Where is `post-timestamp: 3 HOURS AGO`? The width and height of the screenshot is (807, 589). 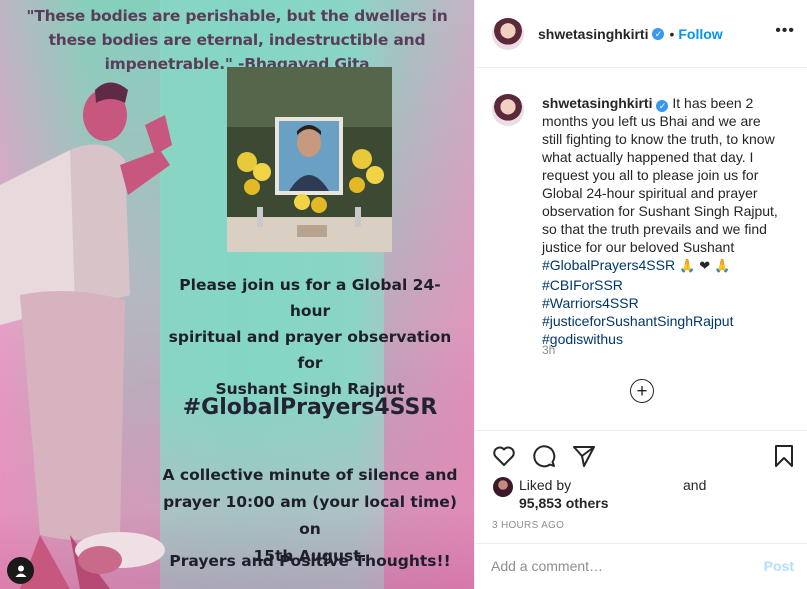
post-timestamp: 3 HOURS AGO is located at coordinates (528, 525).